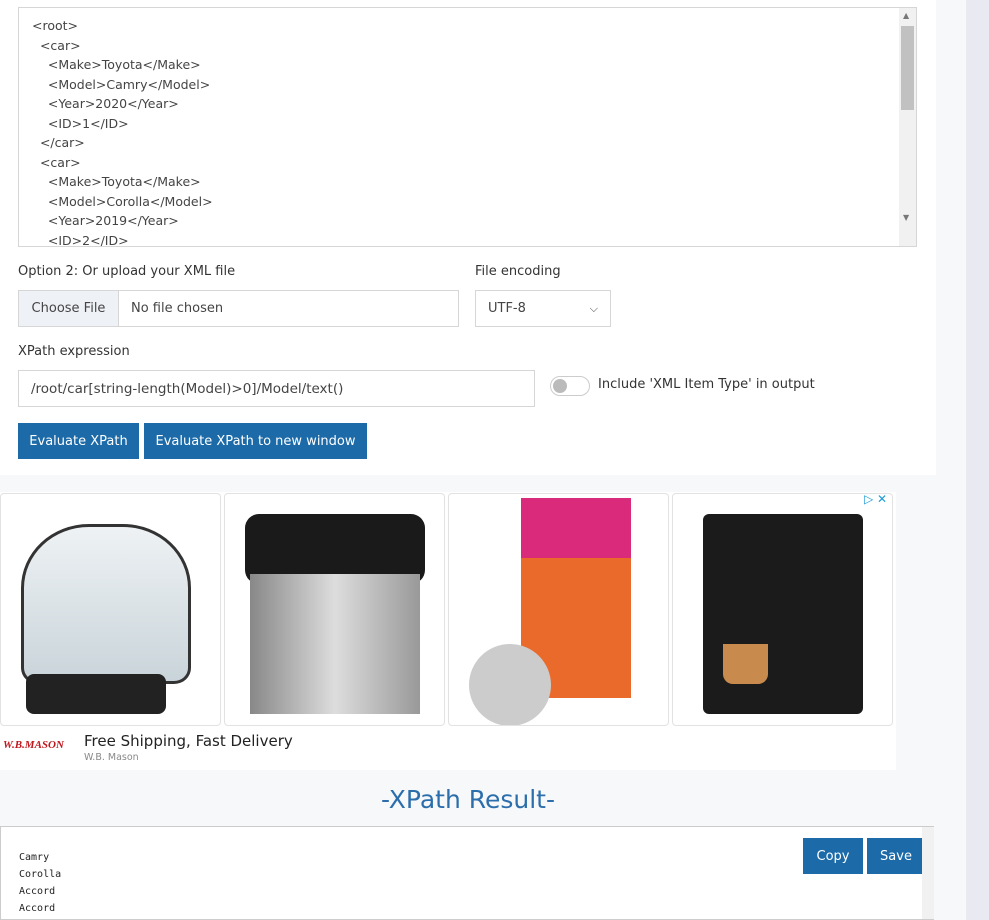 The image size is (989, 920). What do you see at coordinates (255, 441) in the screenshot?
I see `evaluate-new-window-button: Evaluate XPath to new window` at bounding box center [255, 441].